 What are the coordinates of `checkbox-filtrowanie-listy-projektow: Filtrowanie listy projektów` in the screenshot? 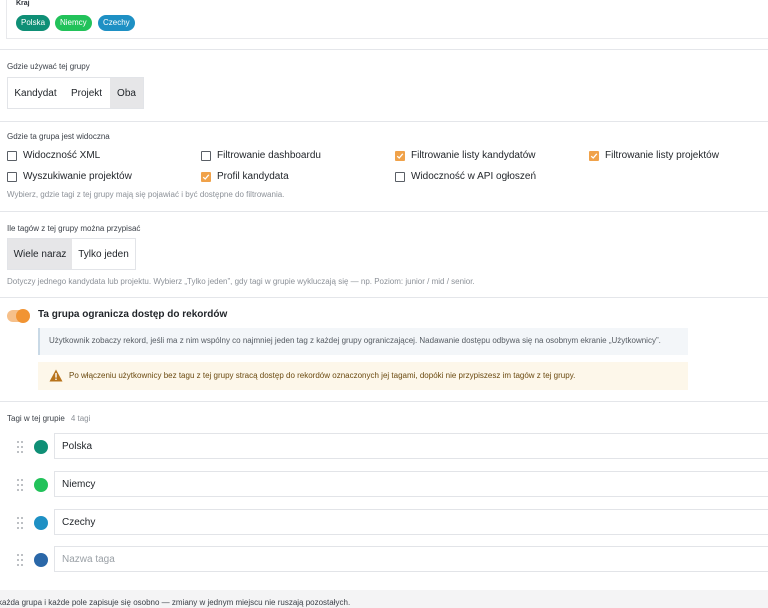 It's located at (654, 155).